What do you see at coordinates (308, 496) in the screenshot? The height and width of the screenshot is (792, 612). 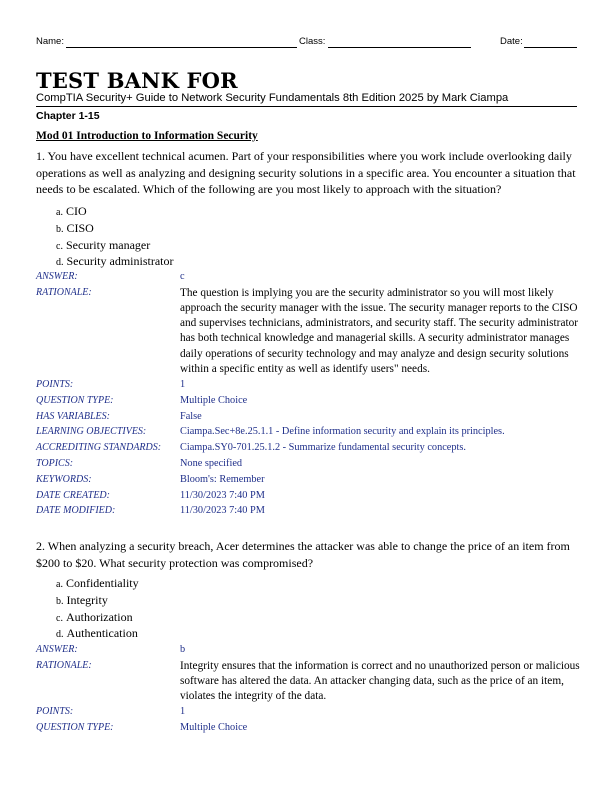 I see `meta-row-date-created: DATE CREATED: 11/30/2023 7:40 PM` at bounding box center [308, 496].